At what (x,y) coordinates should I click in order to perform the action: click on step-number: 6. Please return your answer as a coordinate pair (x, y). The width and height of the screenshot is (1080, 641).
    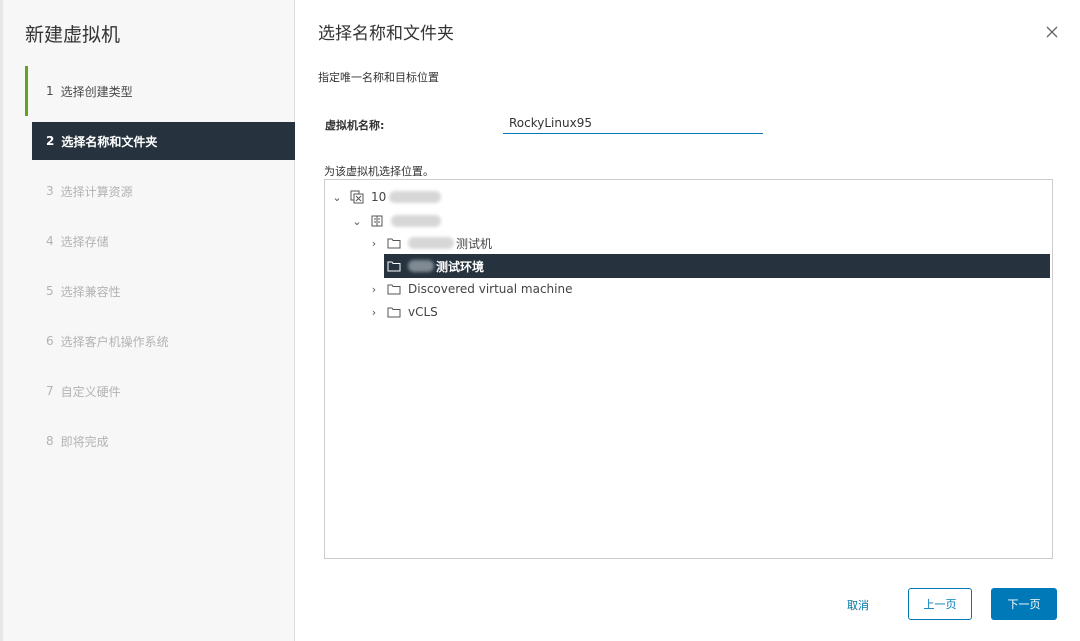
    Looking at the image, I should click on (50, 341).